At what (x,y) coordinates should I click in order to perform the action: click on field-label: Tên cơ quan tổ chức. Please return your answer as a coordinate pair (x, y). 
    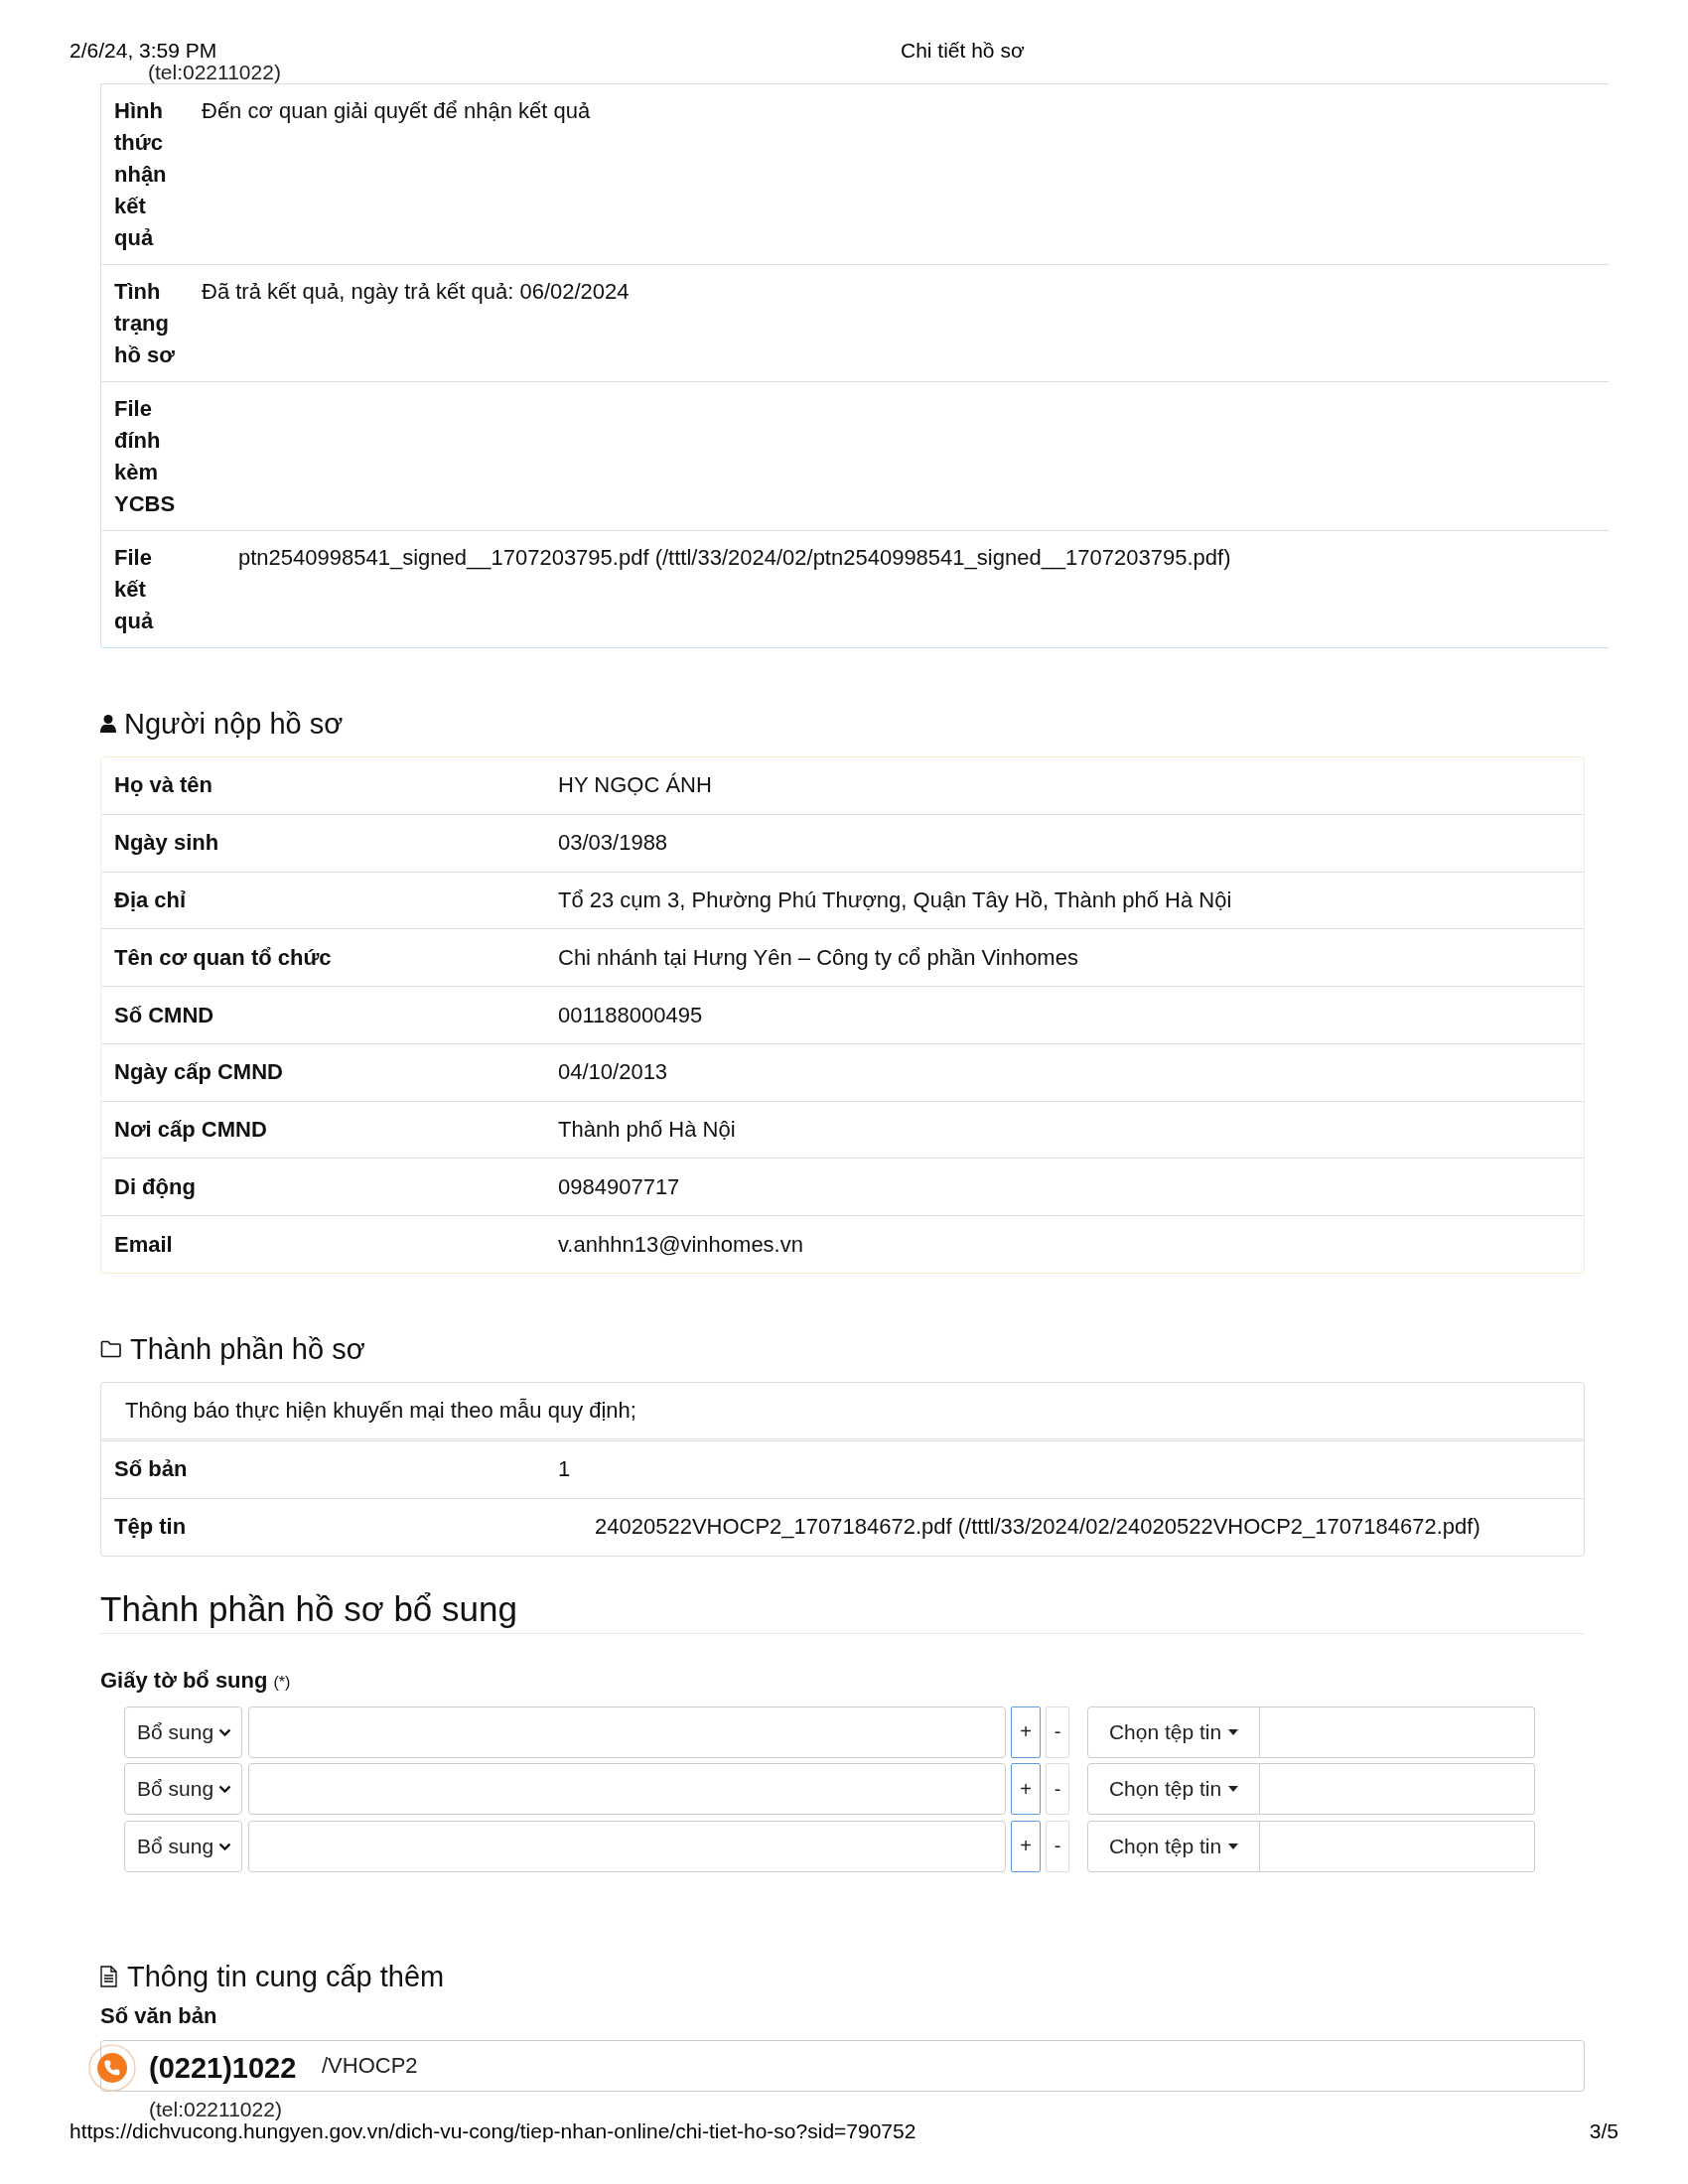
    Looking at the image, I should click on (223, 957).